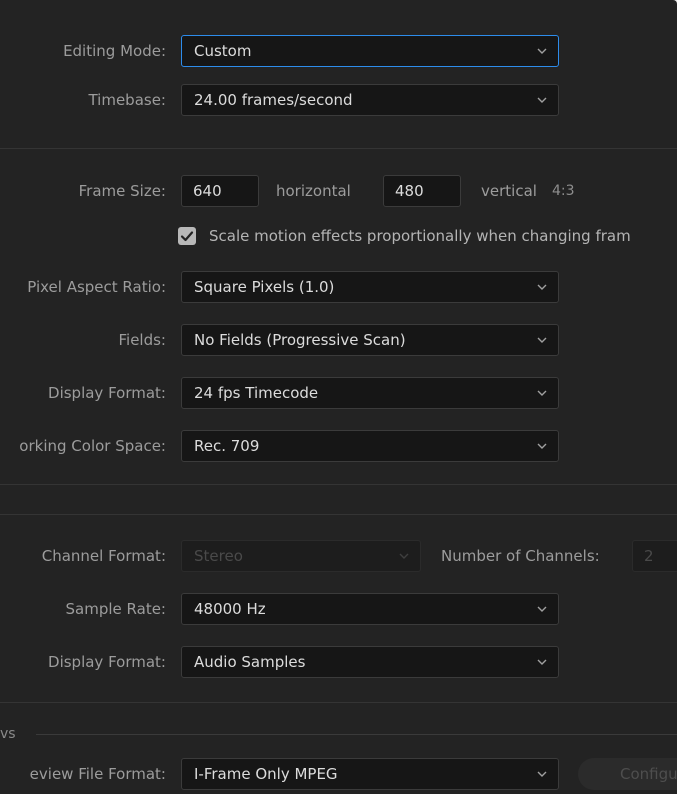 This screenshot has width=677, height=794. What do you see at coordinates (300, 340) in the screenshot?
I see `fields-value: No Fields (Progressive Scan)` at bounding box center [300, 340].